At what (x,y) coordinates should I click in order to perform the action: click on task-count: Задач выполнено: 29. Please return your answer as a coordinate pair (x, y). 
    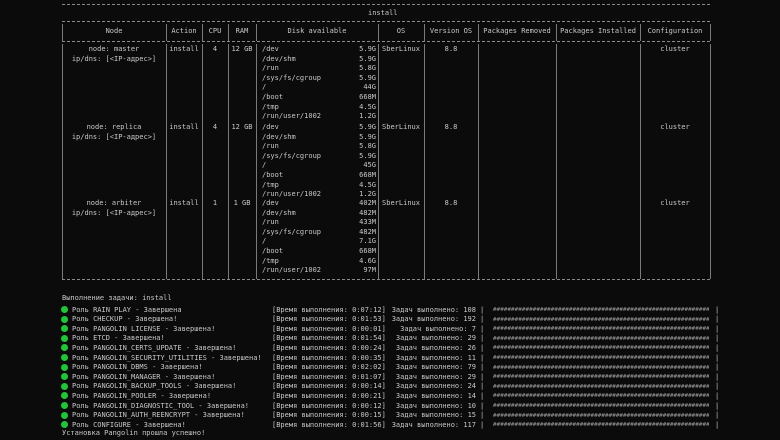
    Looking at the image, I should click on (435, 338).